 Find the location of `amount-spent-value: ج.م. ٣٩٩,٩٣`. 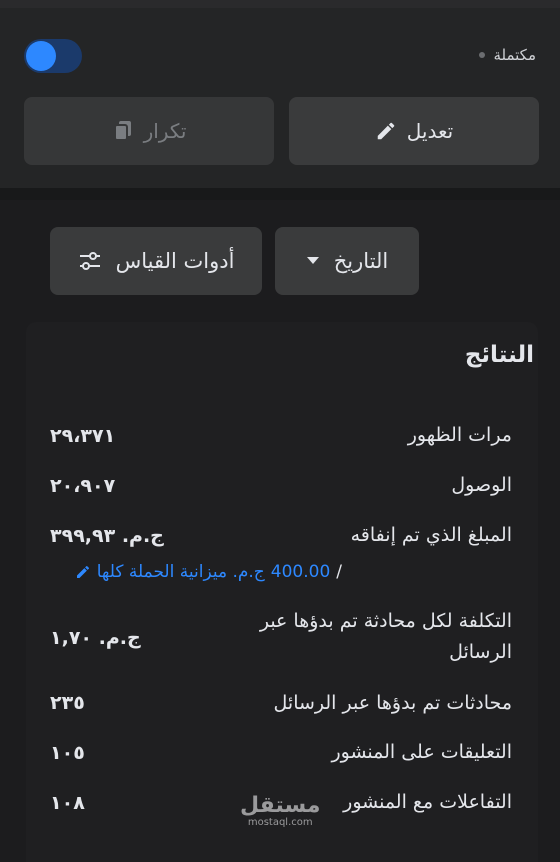

amount-spent-value: ج.م. ٣٩٩,٩٣ is located at coordinates (107, 536).